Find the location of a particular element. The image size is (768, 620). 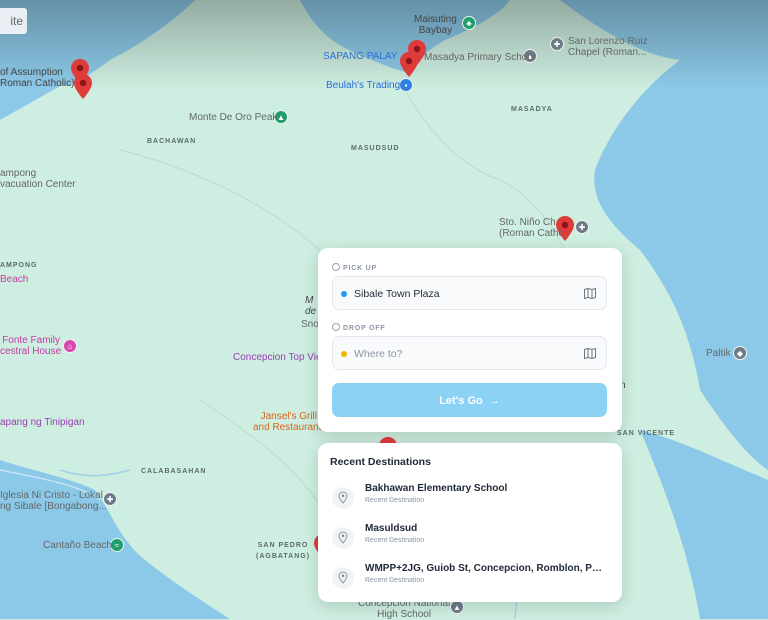

arrow-right-icon: → is located at coordinates (494, 401).